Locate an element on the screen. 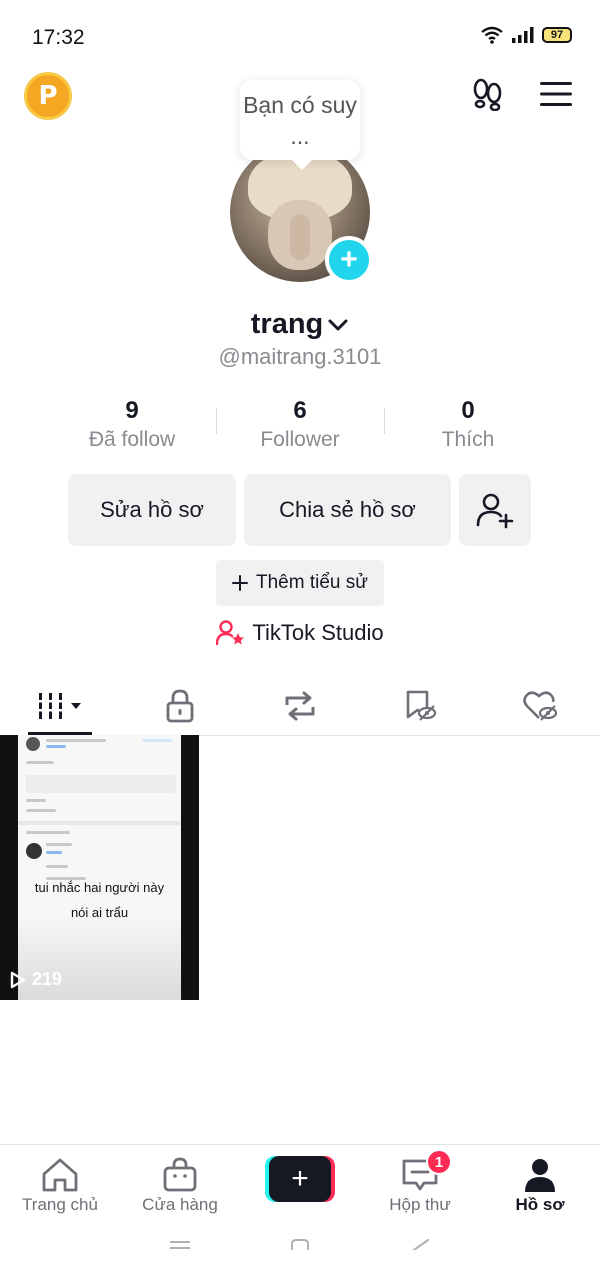 This screenshot has width=600, height=1263. home-icon is located at coordinates (60, 1174).